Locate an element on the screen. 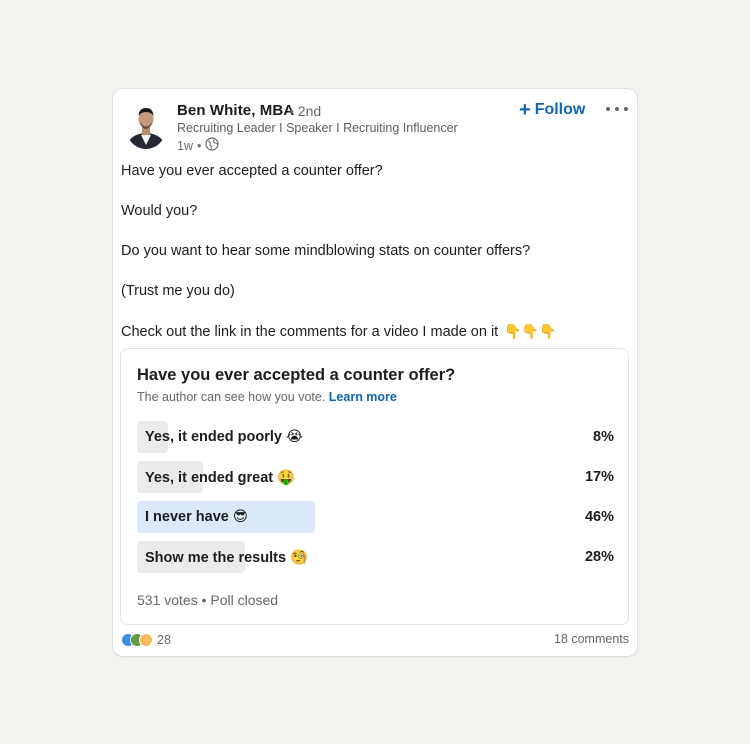 The width and height of the screenshot is (750, 744). poll-option: I never have 😎 46% is located at coordinates (375, 517).